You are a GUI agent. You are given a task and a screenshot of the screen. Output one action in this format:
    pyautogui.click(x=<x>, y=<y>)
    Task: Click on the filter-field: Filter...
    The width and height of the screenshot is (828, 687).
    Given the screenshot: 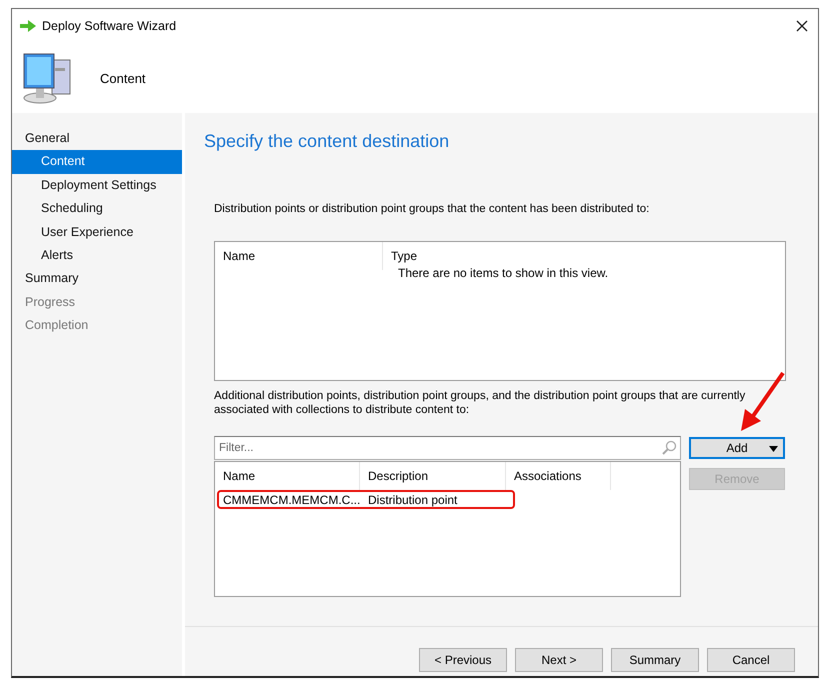 What is the action you would take?
    pyautogui.click(x=447, y=448)
    